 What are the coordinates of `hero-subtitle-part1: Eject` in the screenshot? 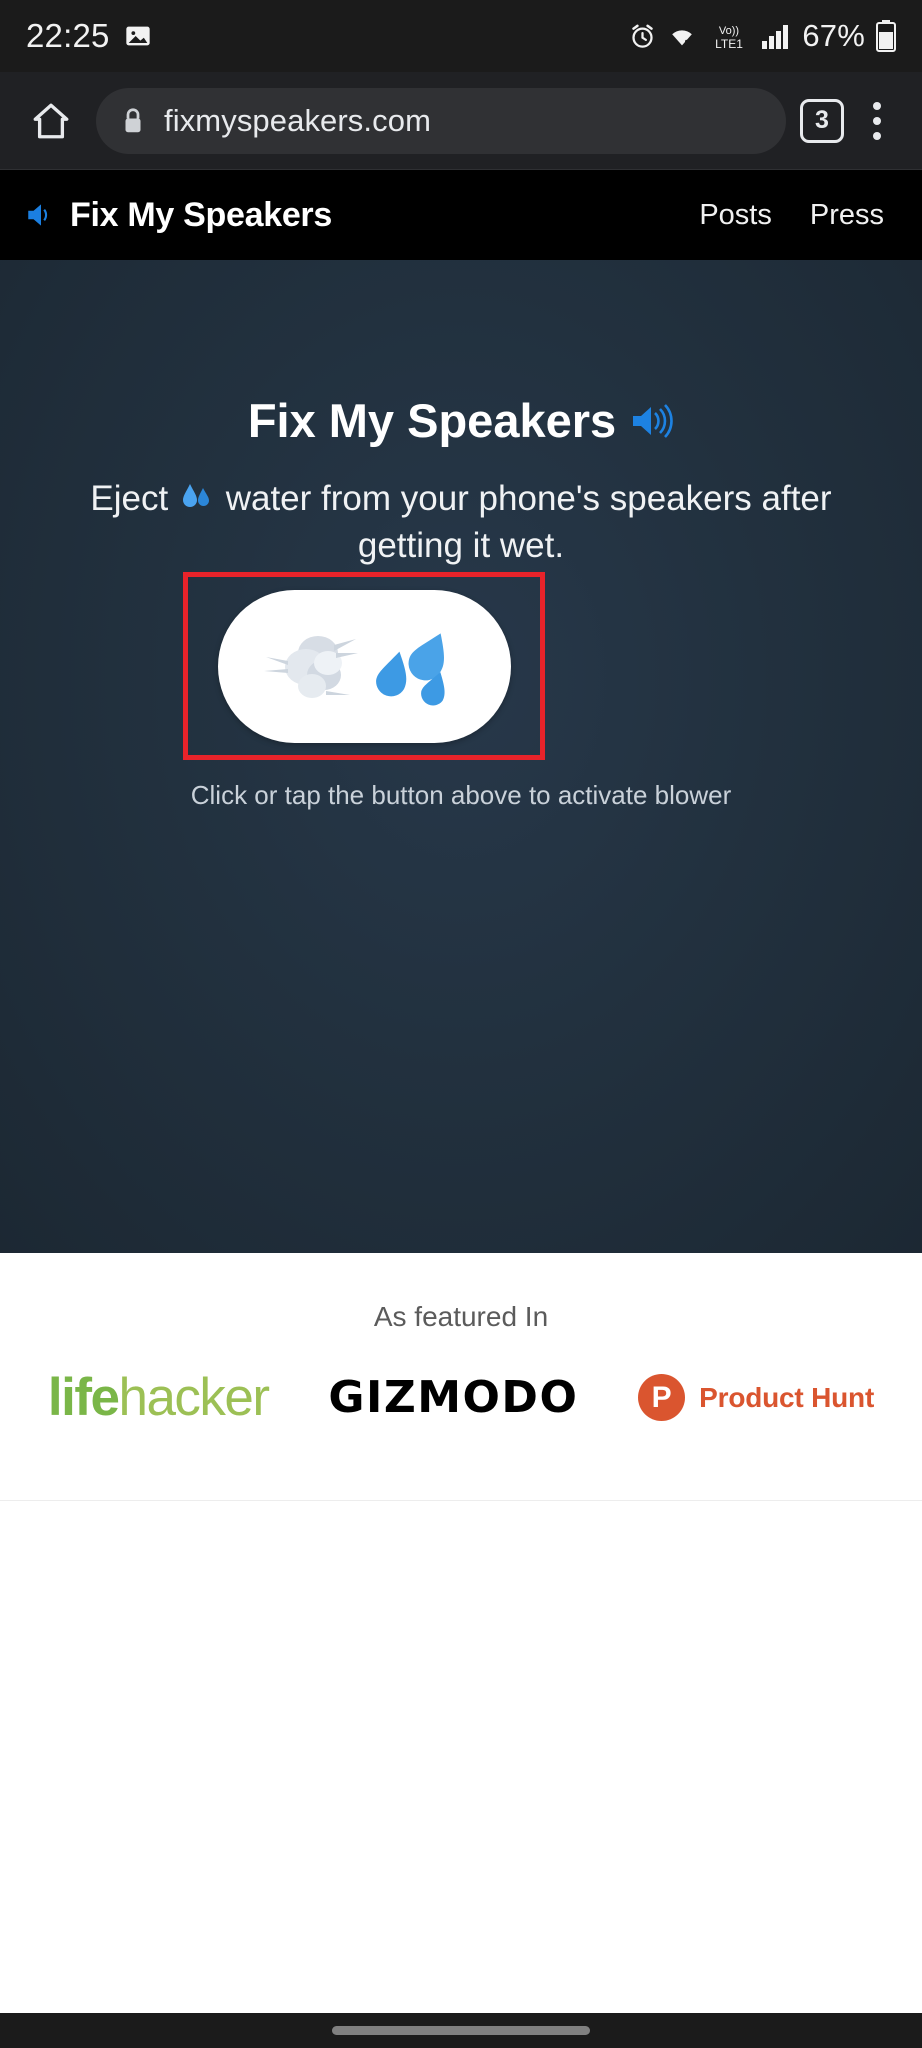 It's located at (129, 498).